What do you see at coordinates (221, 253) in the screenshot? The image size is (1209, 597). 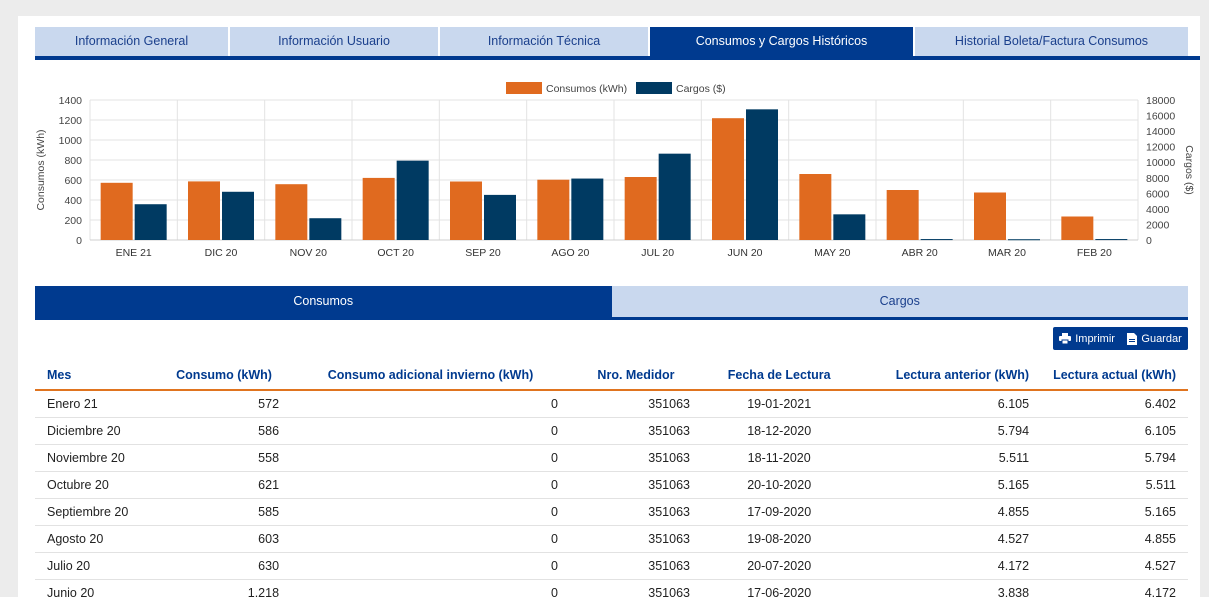 I see `x-tick-label: DIC 20` at bounding box center [221, 253].